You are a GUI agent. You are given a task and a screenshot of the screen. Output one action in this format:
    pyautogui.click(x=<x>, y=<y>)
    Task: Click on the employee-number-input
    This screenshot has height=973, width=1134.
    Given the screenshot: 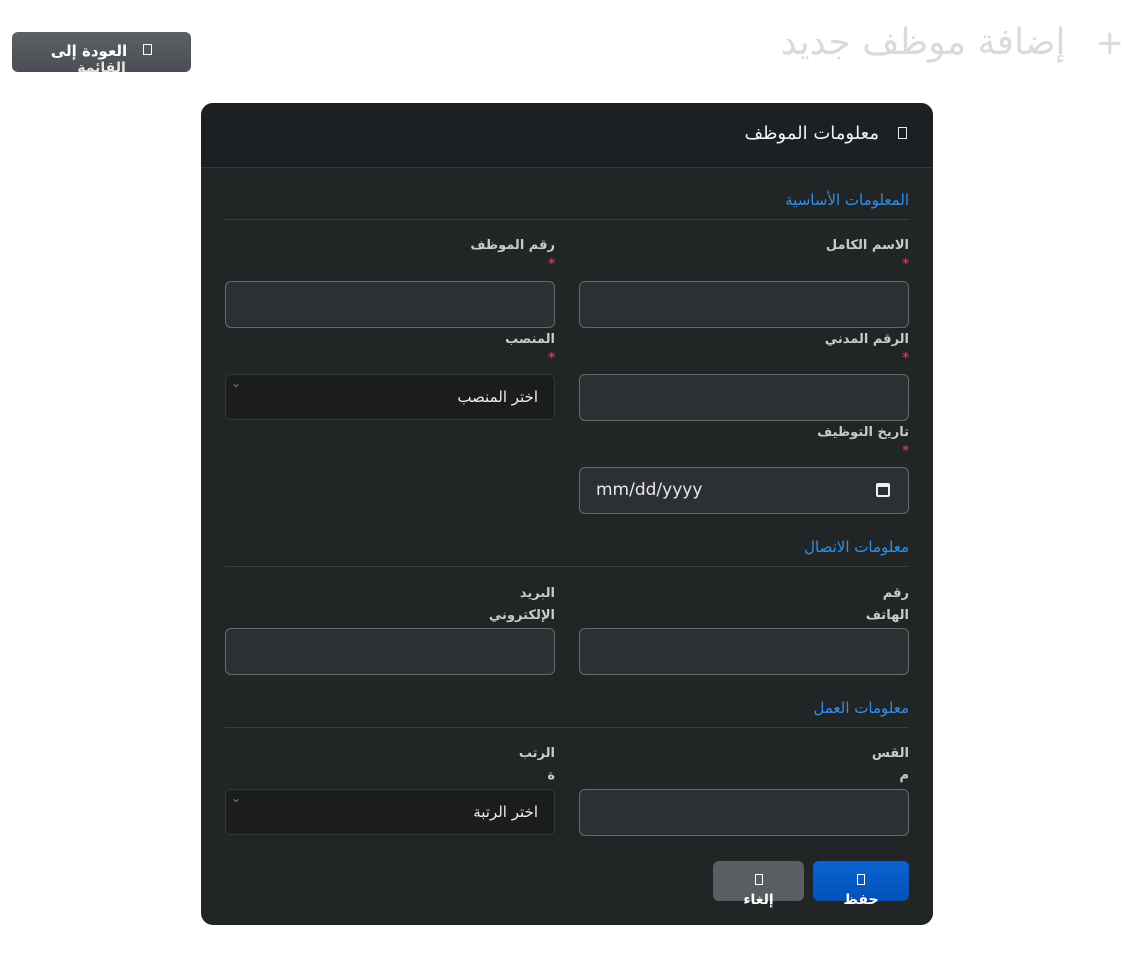 What is the action you would take?
    pyautogui.click(x=390, y=304)
    